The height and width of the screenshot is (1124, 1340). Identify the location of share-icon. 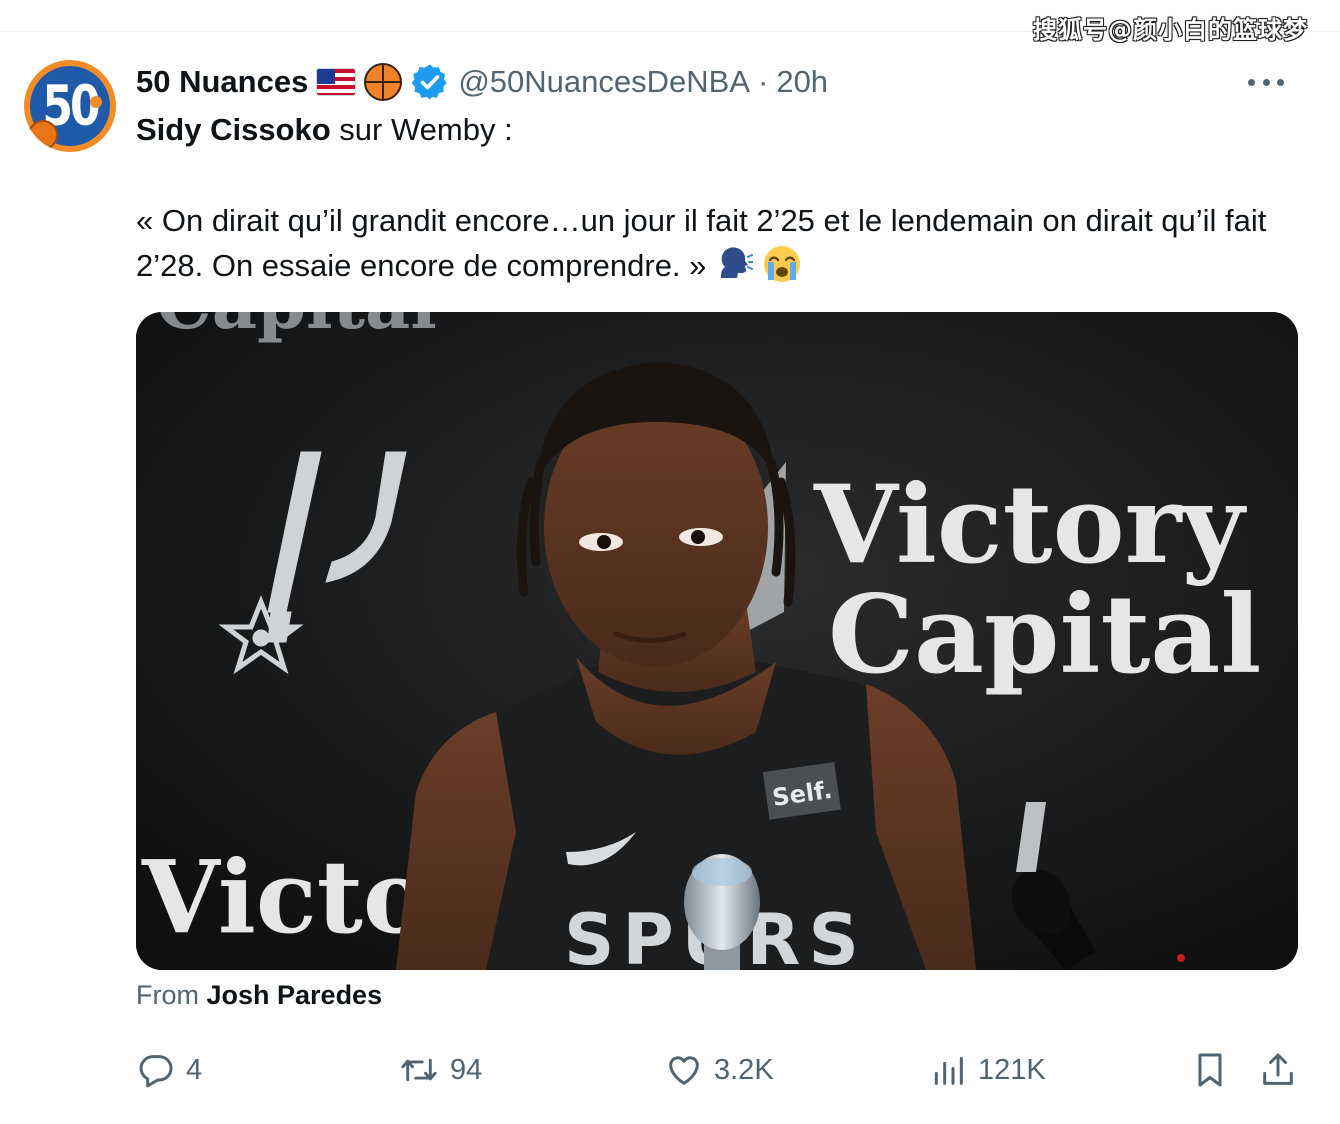
(1278, 1069).